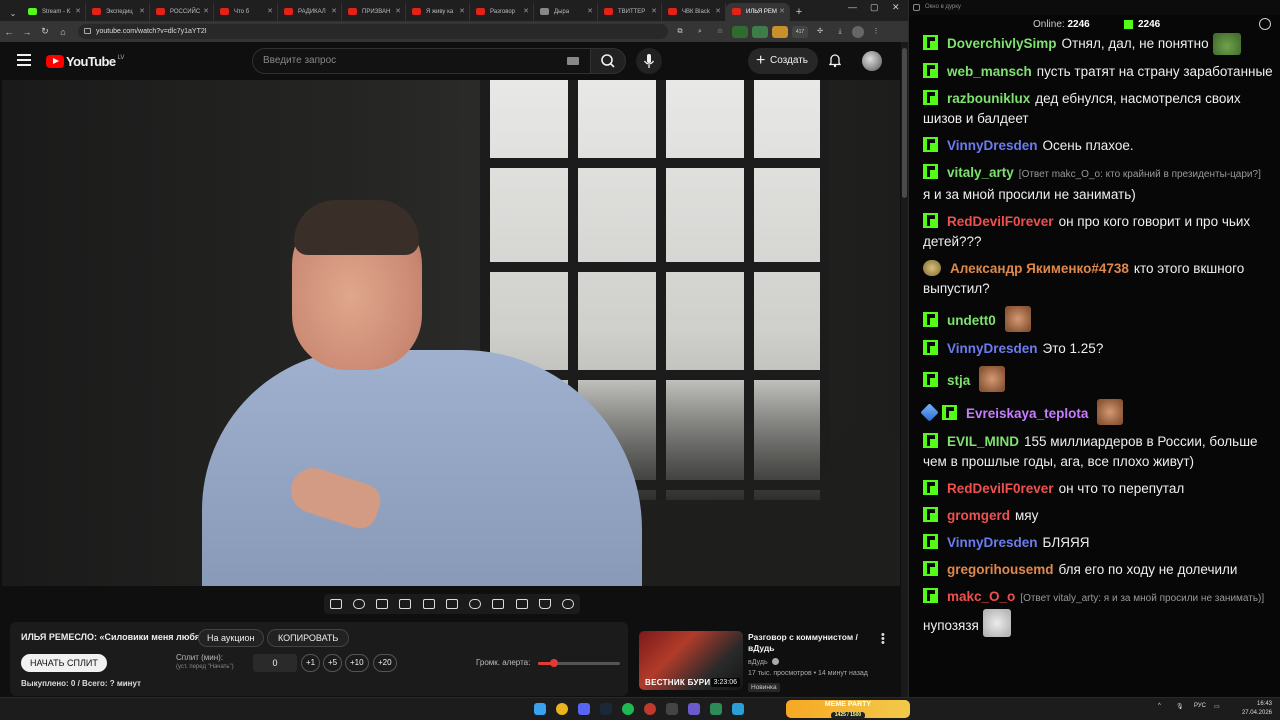 This screenshot has width=1280, height=720. What do you see at coordinates (545, 604) in the screenshot?
I see `flask-icon` at bounding box center [545, 604].